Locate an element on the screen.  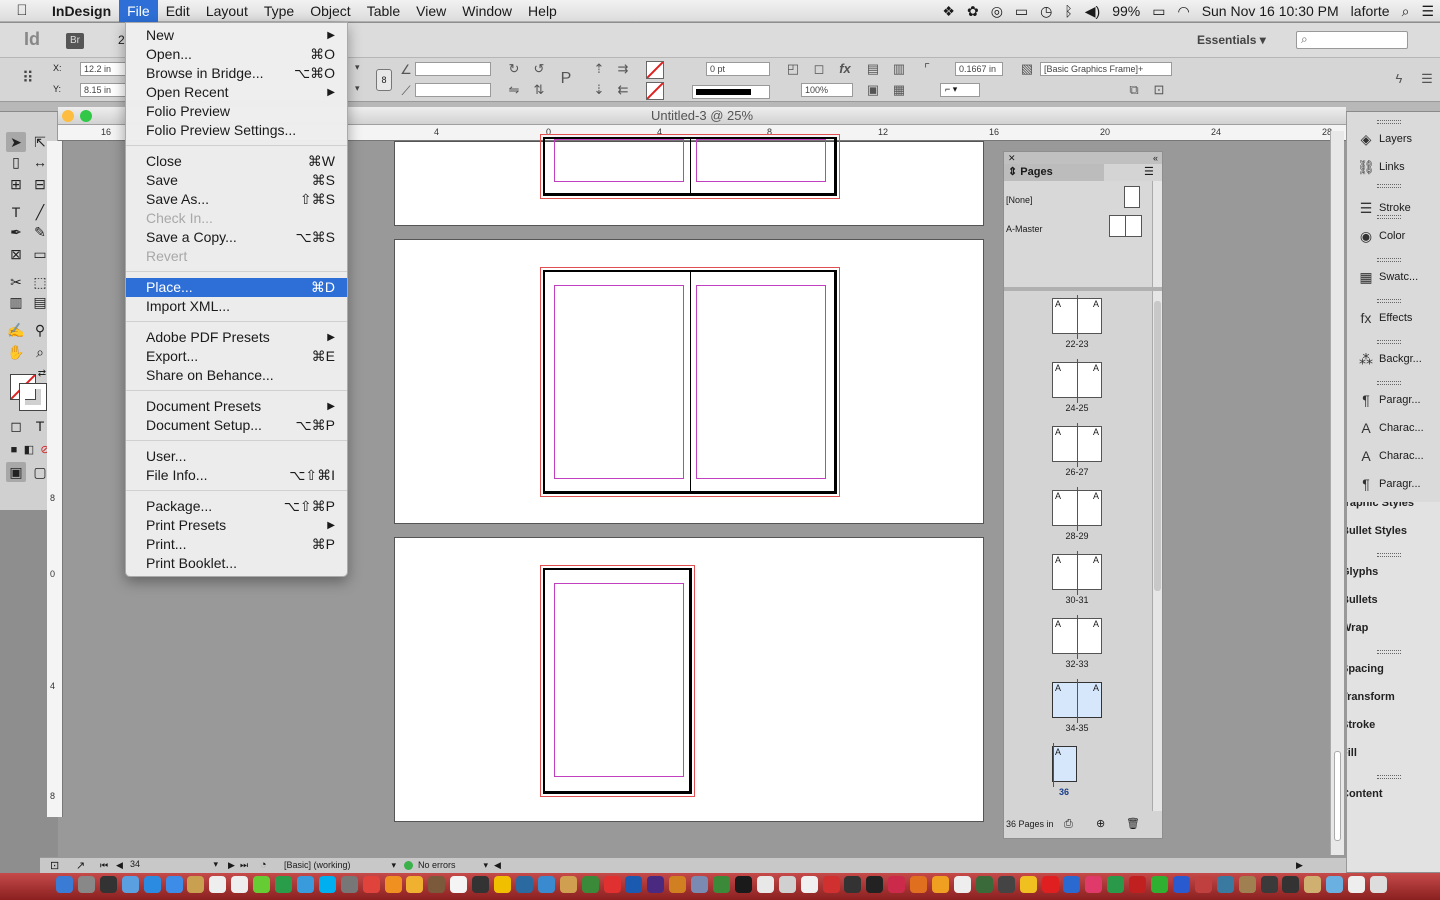
dock-panel-tab: Bullet Styles is located at coordinates (1377, 531).